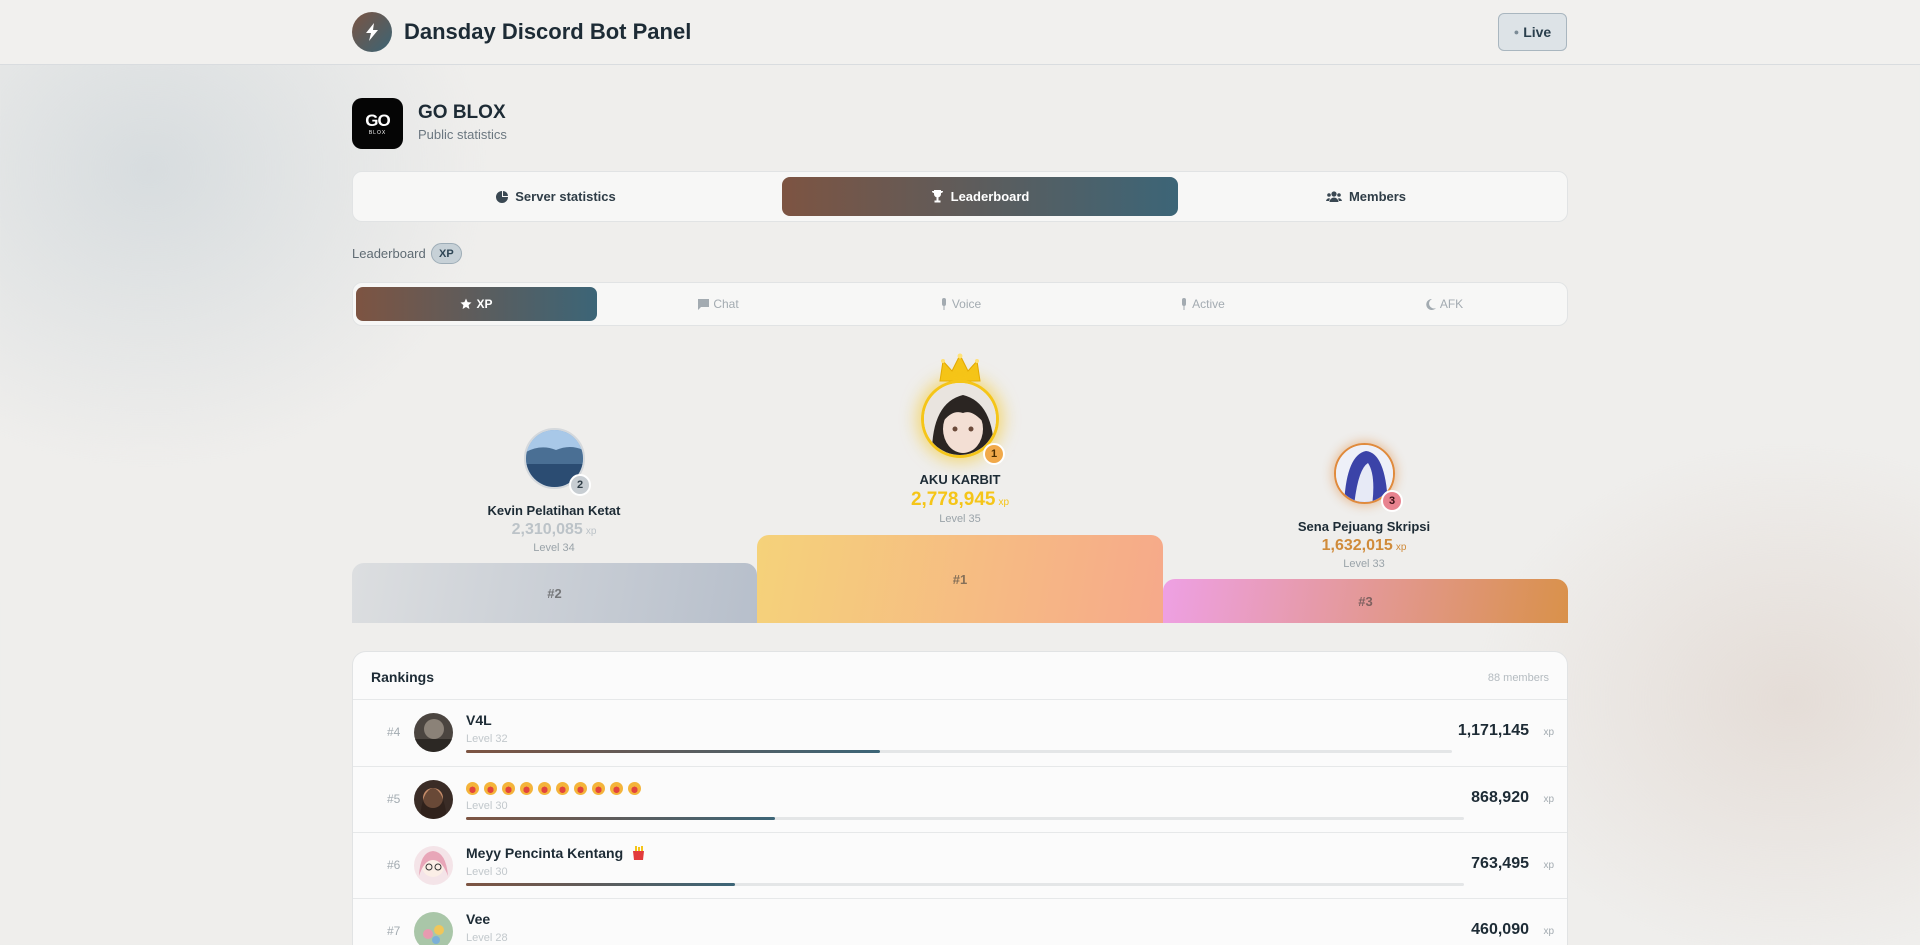  Describe the element at coordinates (446, 253) in the screenshot. I see `leaderboard-type-badge: XP` at that location.